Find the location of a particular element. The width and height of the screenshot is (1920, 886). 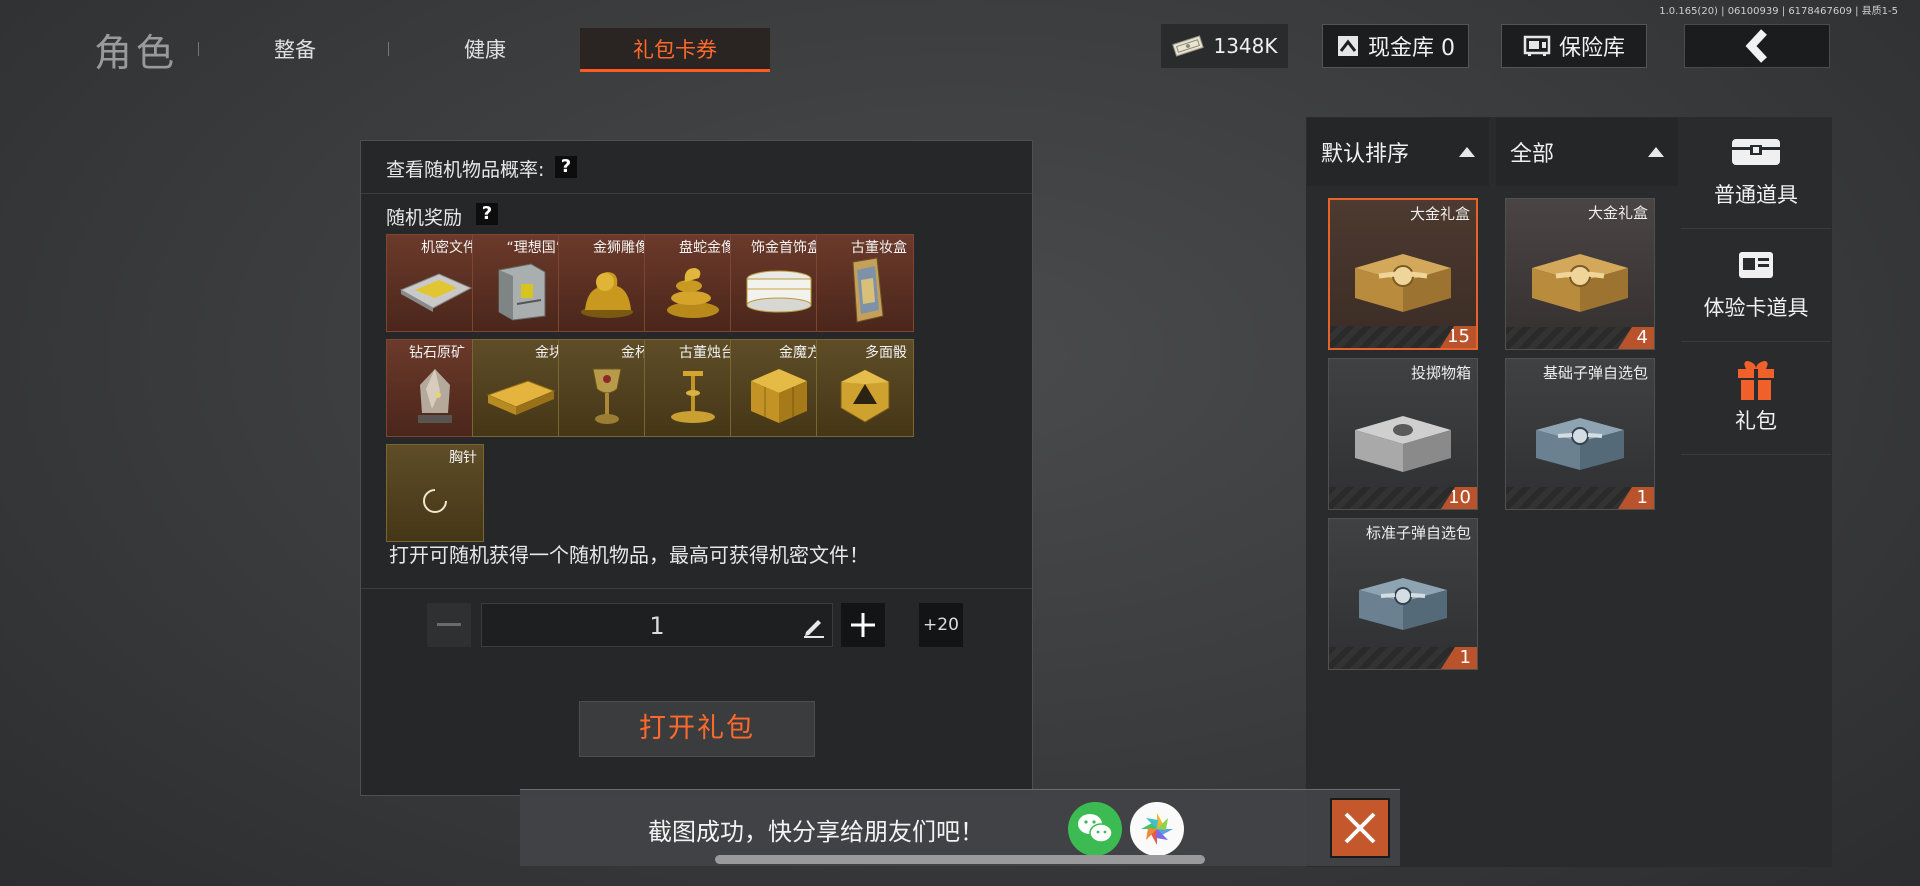

tab-health: 健康 is located at coordinates (485, 50).